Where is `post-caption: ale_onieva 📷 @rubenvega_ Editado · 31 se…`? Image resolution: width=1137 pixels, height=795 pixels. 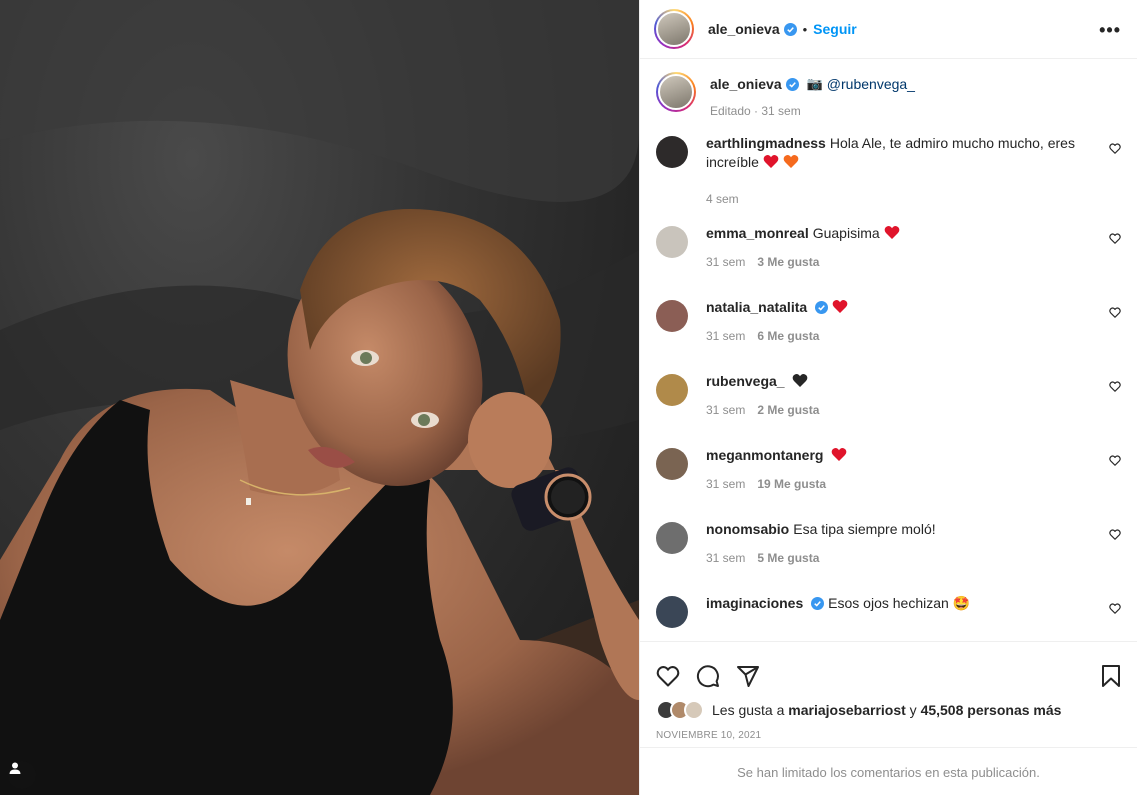 post-caption: ale_onieva 📷 @rubenvega_ Editado · 31 se… is located at coordinates (888, 97).